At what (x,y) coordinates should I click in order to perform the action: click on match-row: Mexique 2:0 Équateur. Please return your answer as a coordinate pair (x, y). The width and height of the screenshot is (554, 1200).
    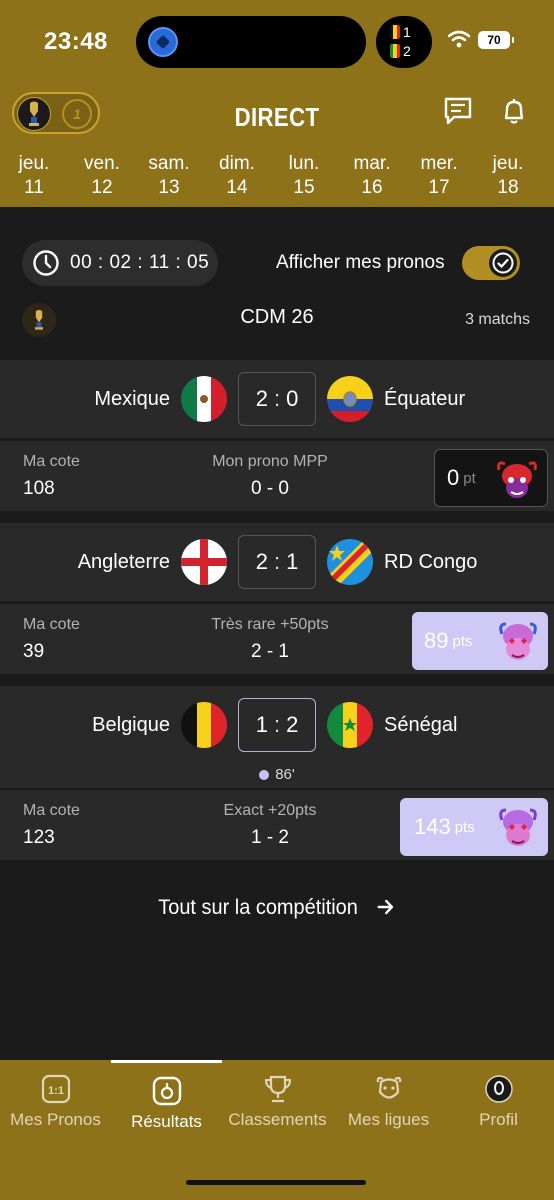
    Looking at the image, I should click on (277, 399).